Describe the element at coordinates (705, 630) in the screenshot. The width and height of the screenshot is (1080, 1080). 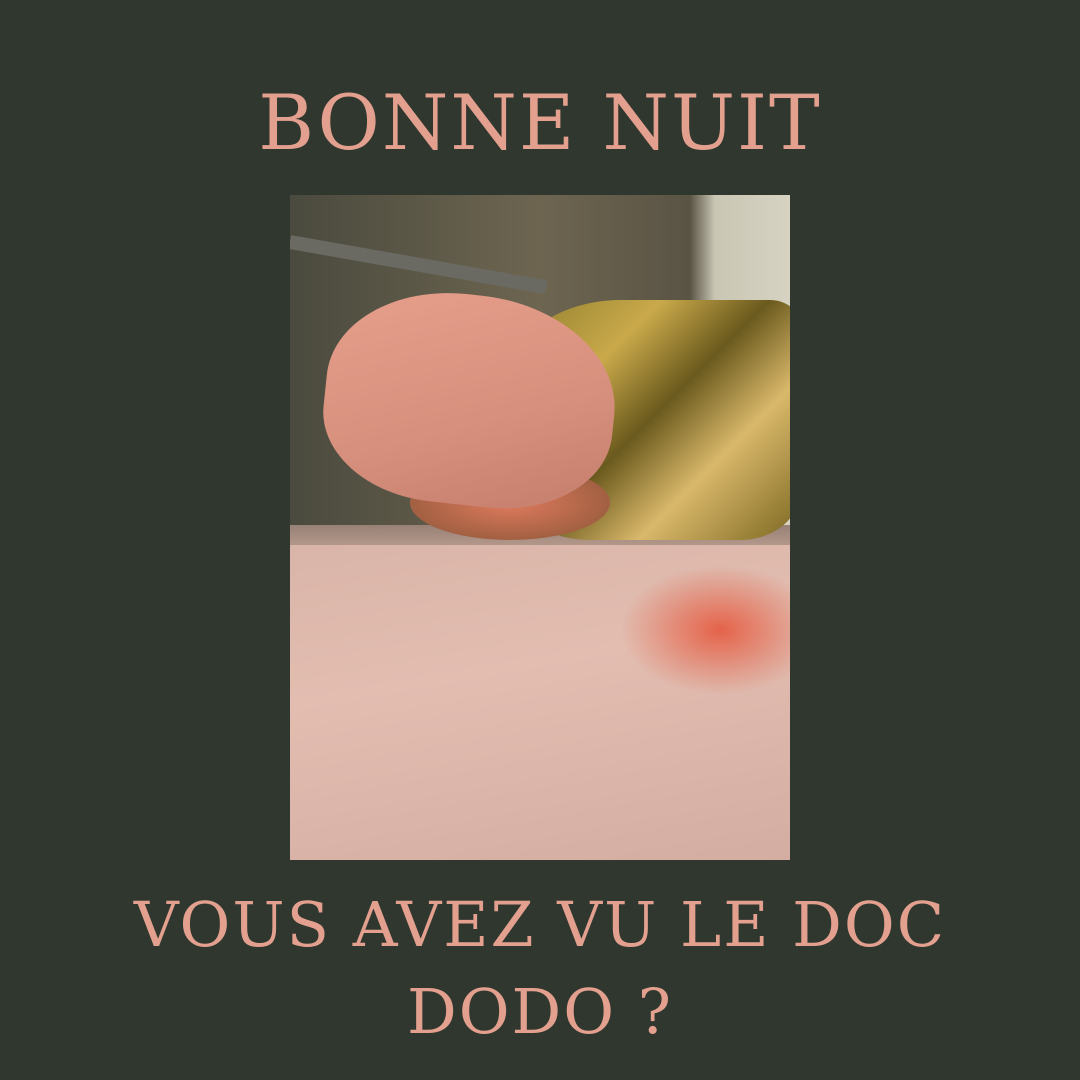
I see `photo-red-light` at that location.